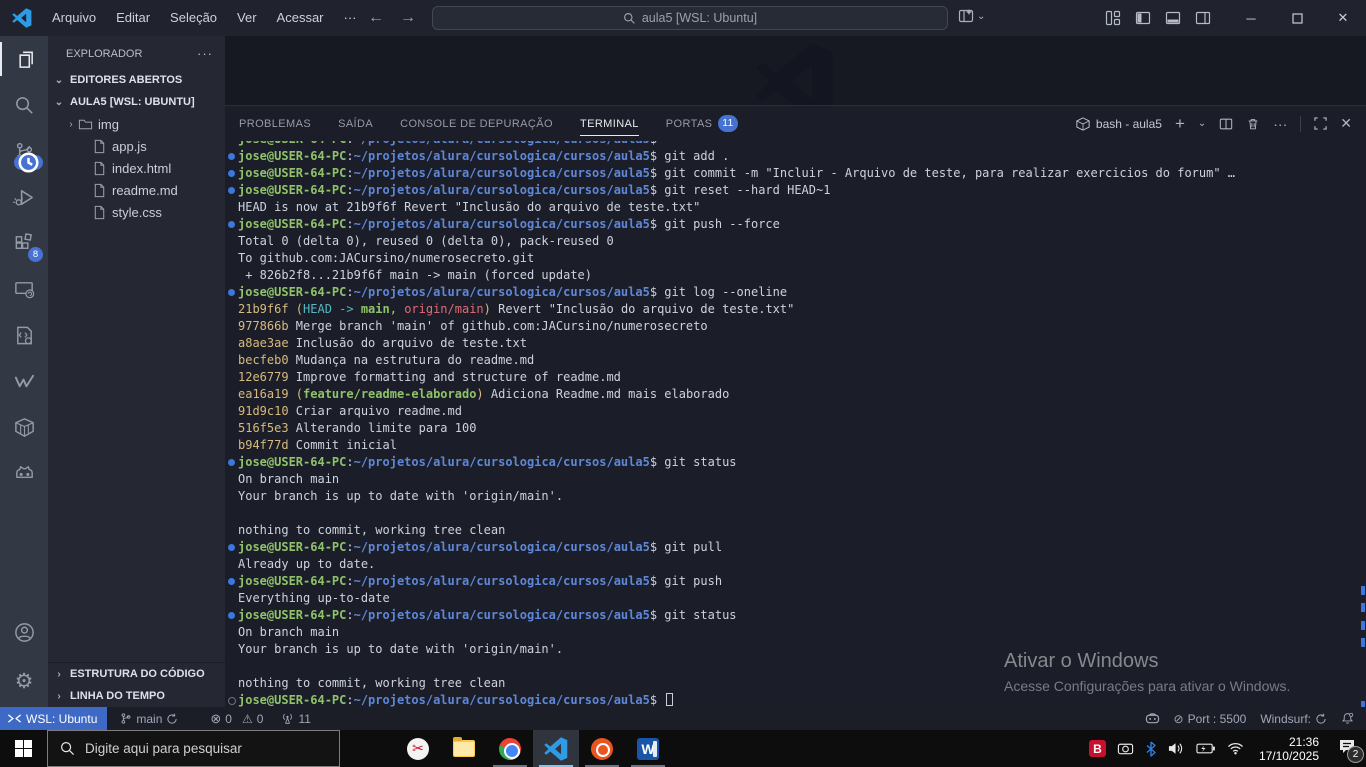 The height and width of the screenshot is (767, 1366). Describe the element at coordinates (136, 124) in the screenshot. I see `tree-item-img: › img` at that location.